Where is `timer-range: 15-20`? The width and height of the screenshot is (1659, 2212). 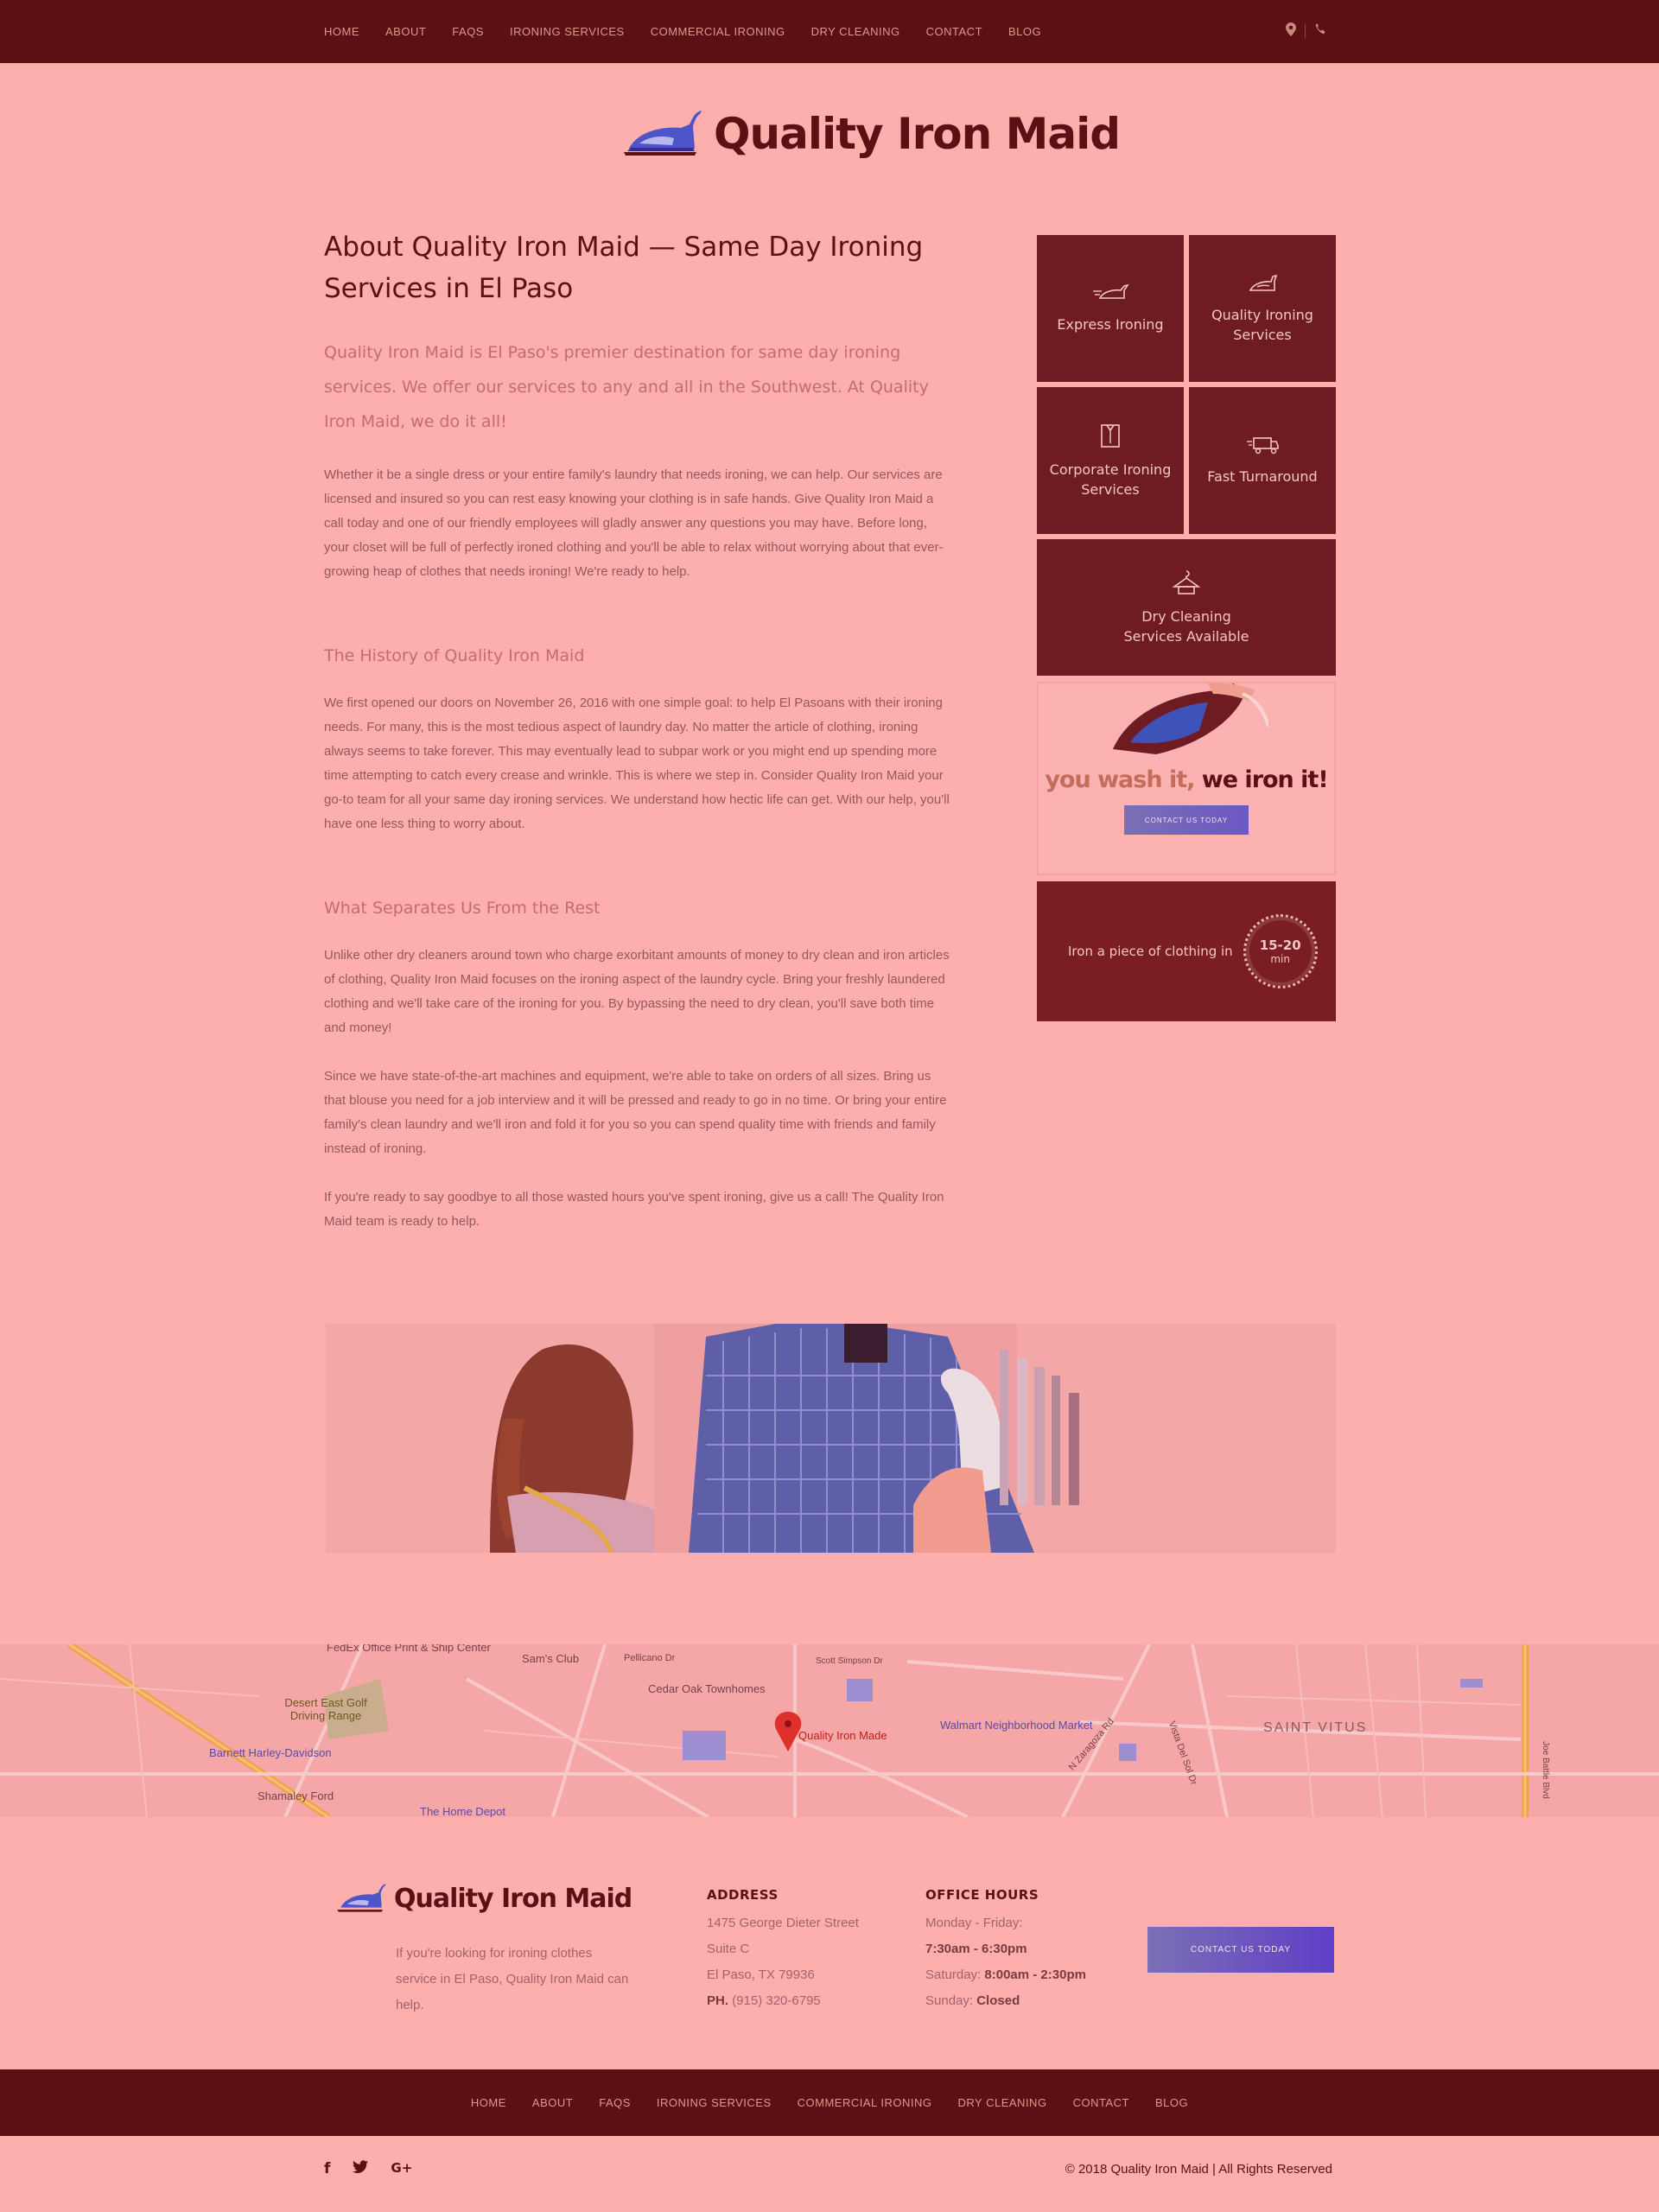
timer-range: 15-20 is located at coordinates (1280, 945).